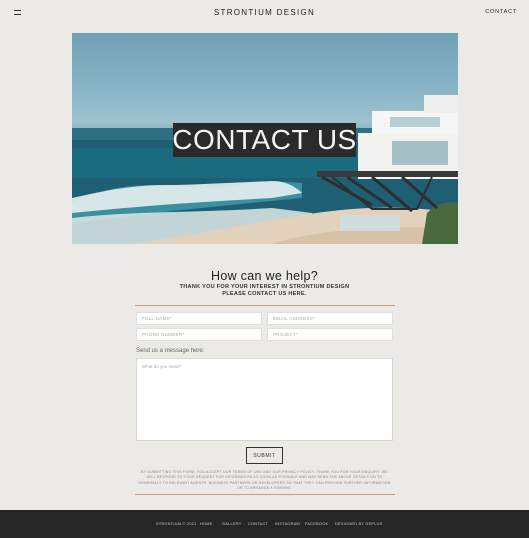  I want to click on intro-line-2: PLEASE CONTACT US HERE., so click(264, 294).